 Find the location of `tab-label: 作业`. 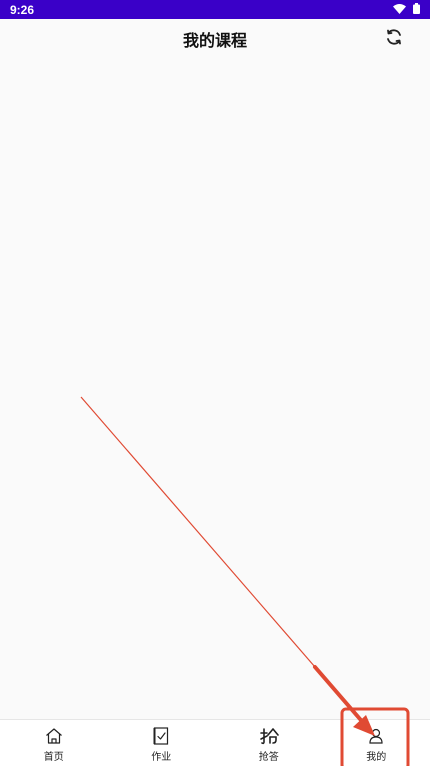

tab-label: 作业 is located at coordinates (161, 757).